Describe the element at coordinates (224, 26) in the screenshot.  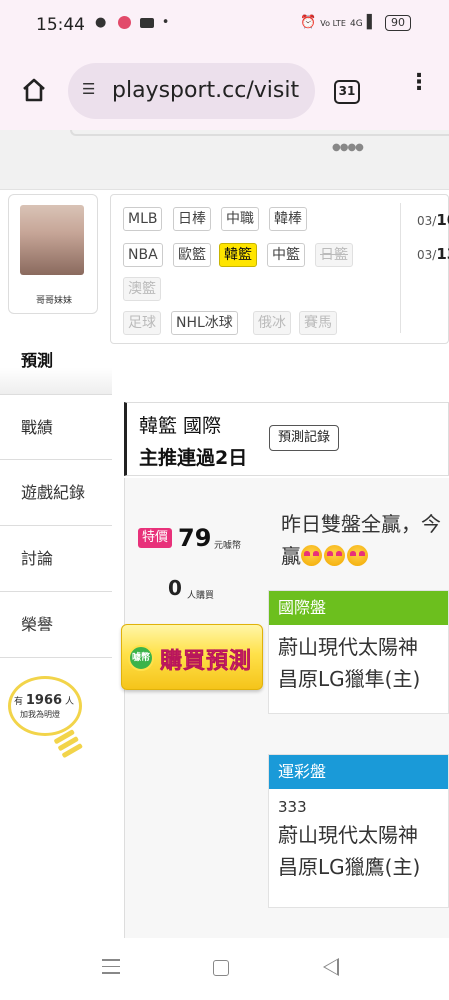
I see `status-bar: 15:44 ● • ⏰ Vo LTE 4G ▌ 90` at that location.